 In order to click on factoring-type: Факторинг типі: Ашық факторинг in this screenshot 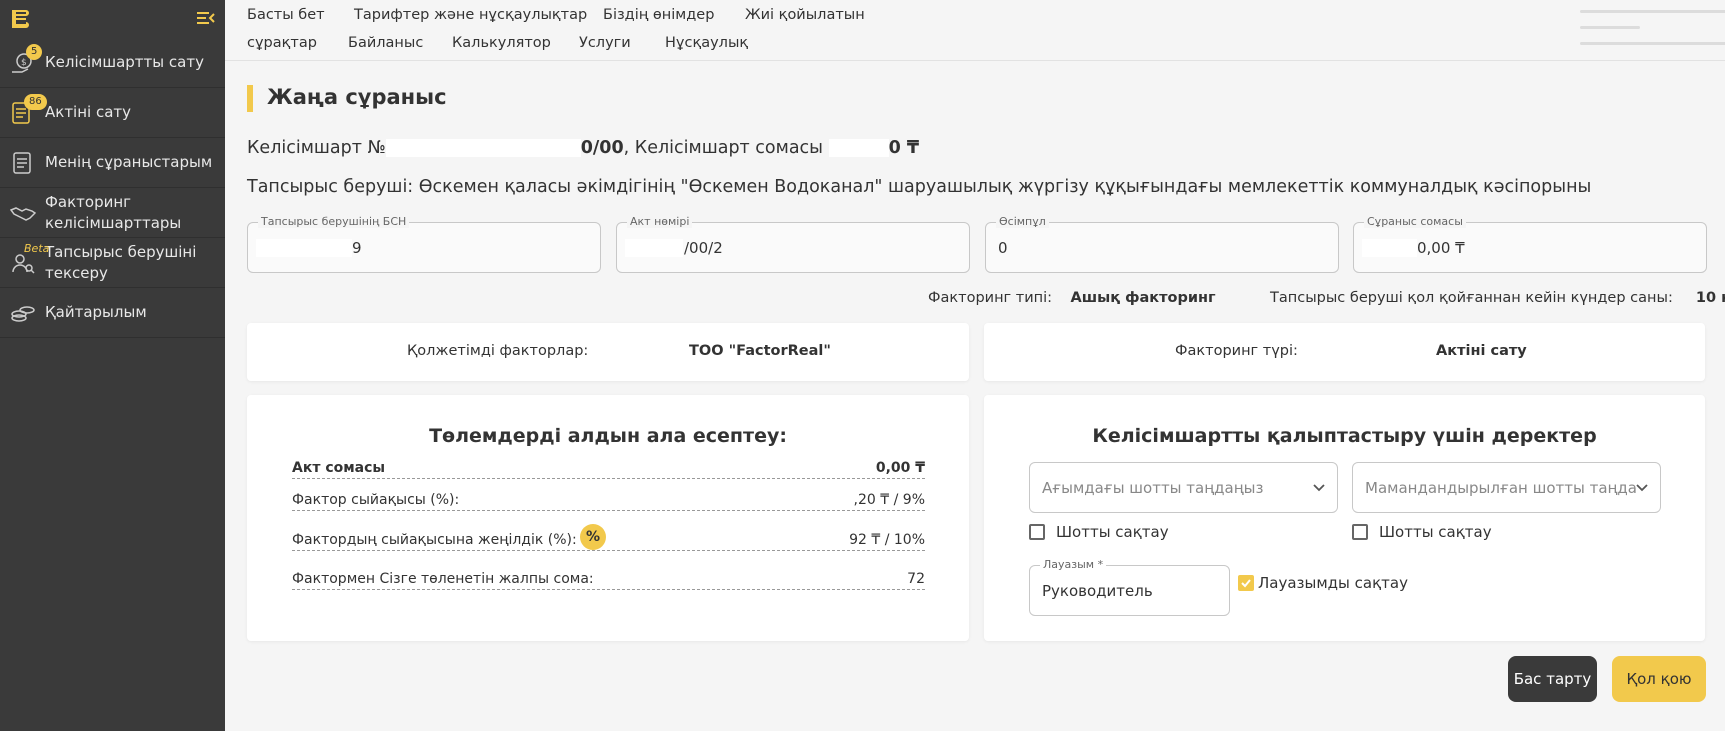, I will do `click(1072, 298)`.